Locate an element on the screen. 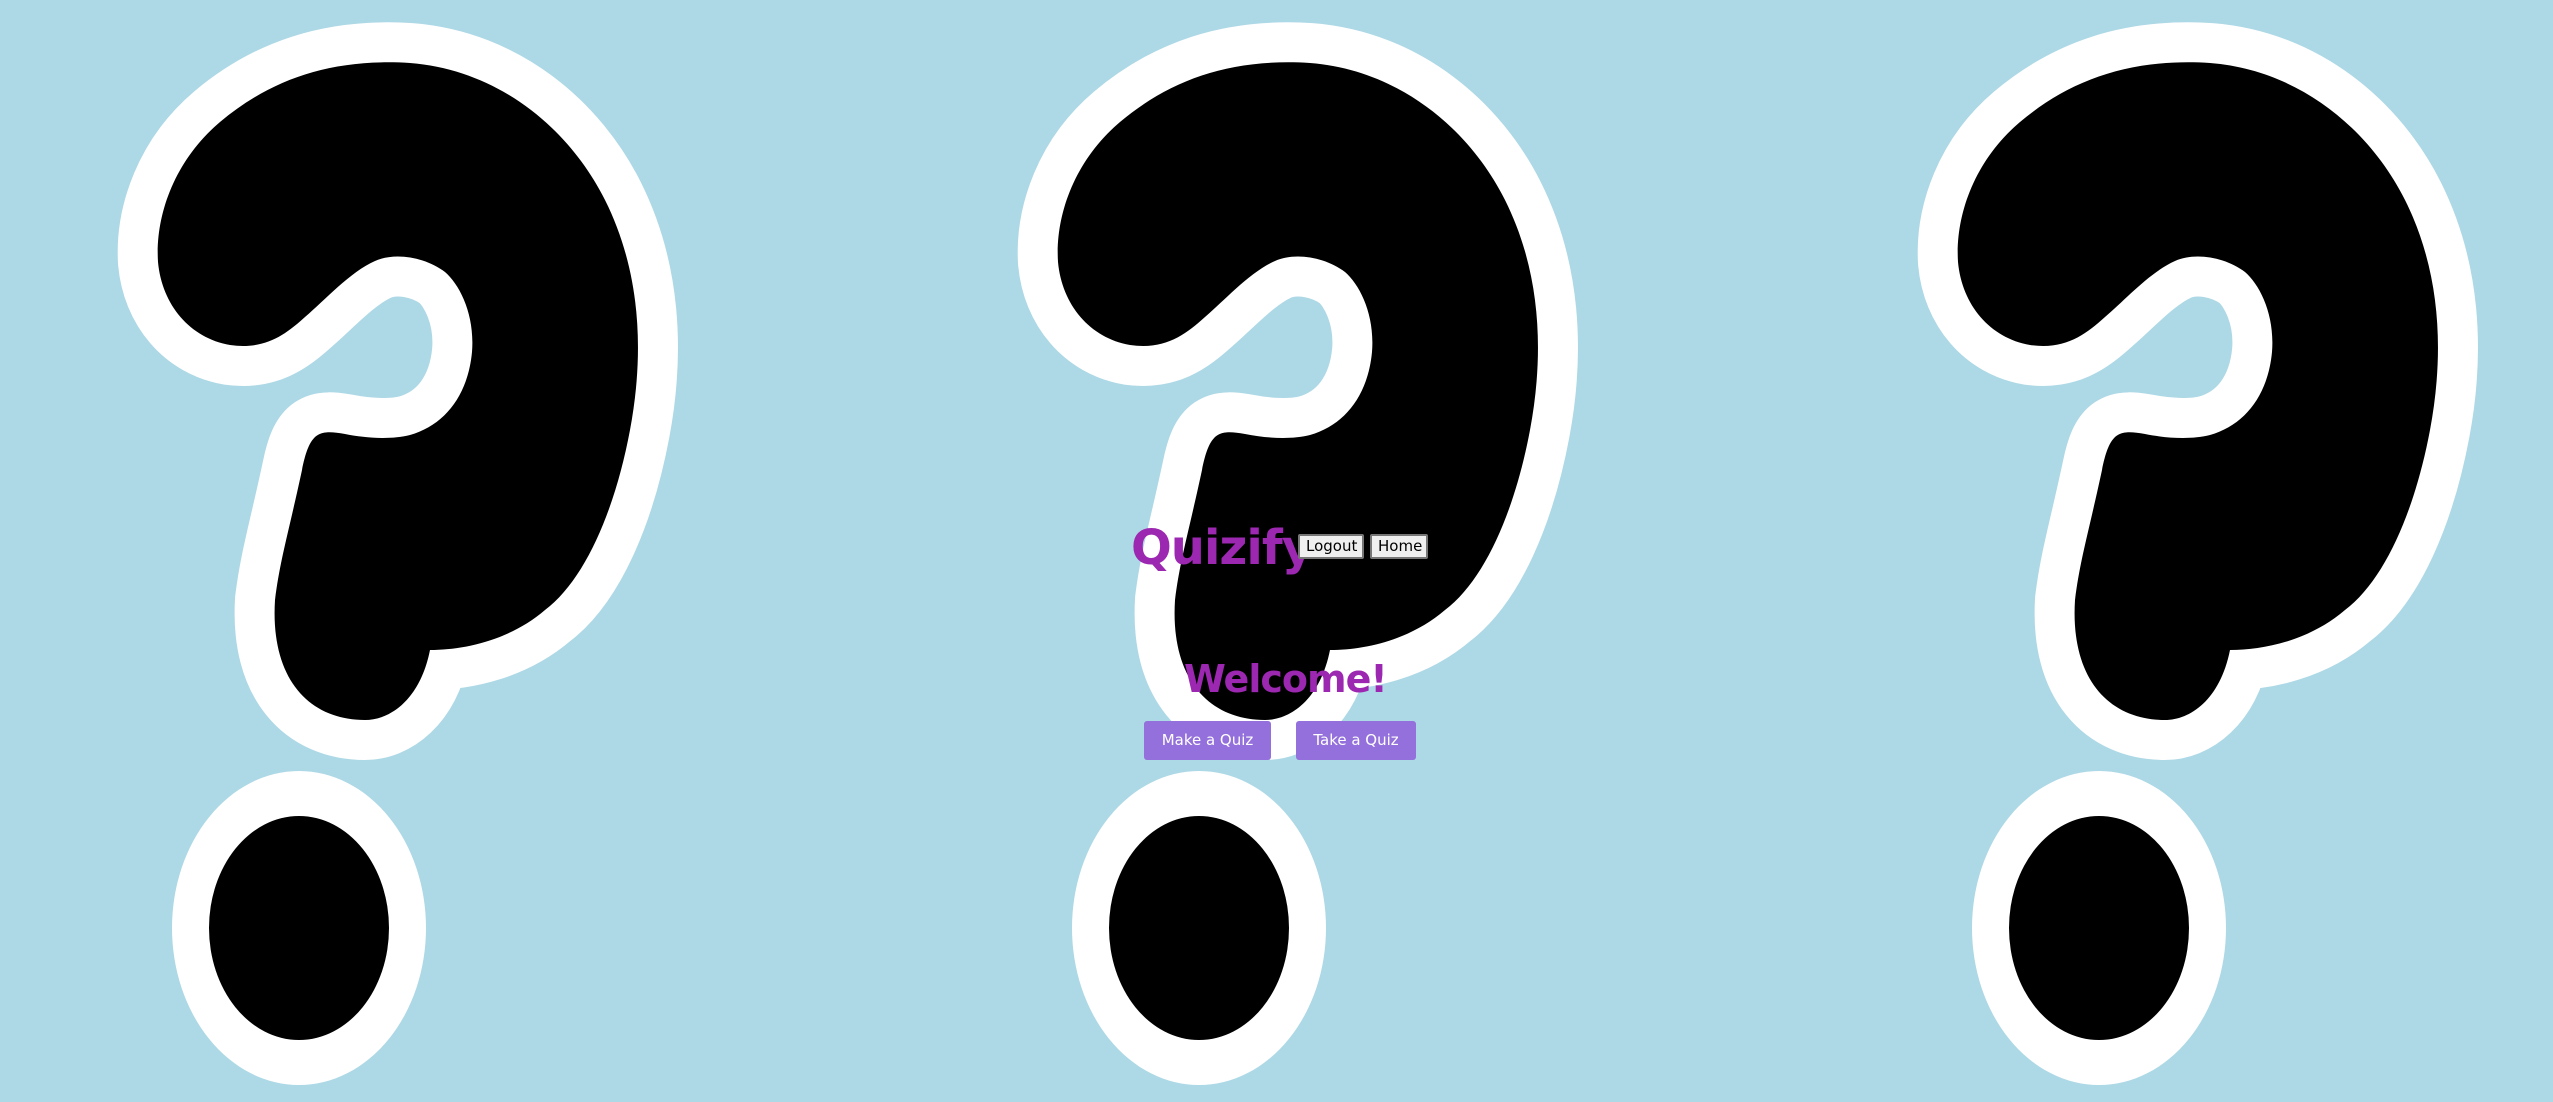 Image resolution: width=2553 pixels, height=1102 pixels. home-button: Home is located at coordinates (1399, 546).